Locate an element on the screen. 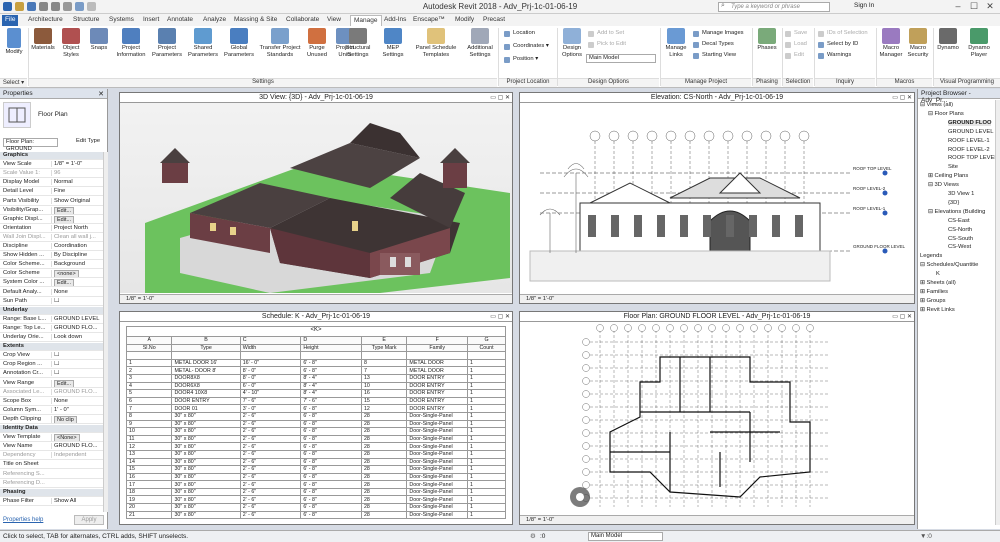 Image resolution: width=1000 pixels, height=542 pixels. property-value: By Discipline is located at coordinates (77, 255).